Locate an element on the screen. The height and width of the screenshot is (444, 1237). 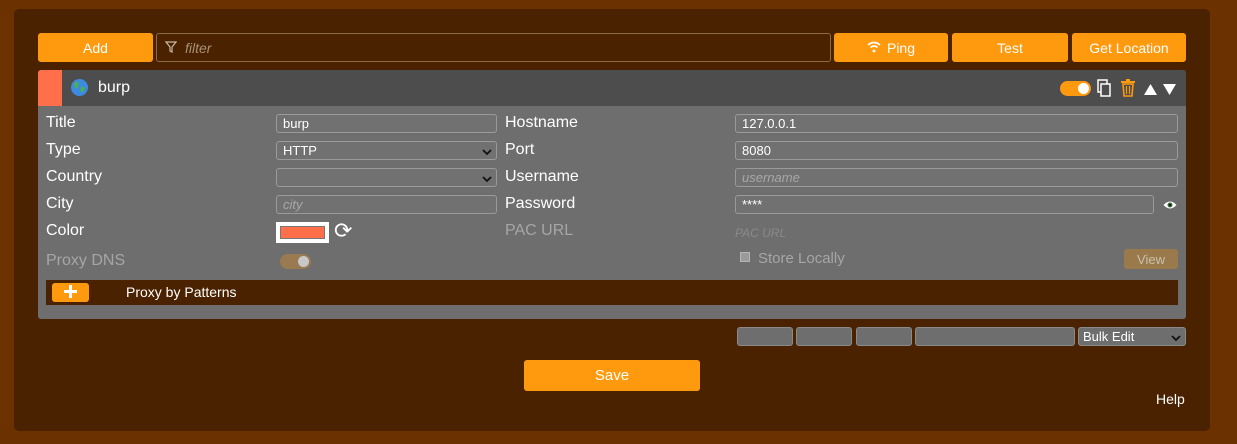
filter-input is located at coordinates (495, 47).